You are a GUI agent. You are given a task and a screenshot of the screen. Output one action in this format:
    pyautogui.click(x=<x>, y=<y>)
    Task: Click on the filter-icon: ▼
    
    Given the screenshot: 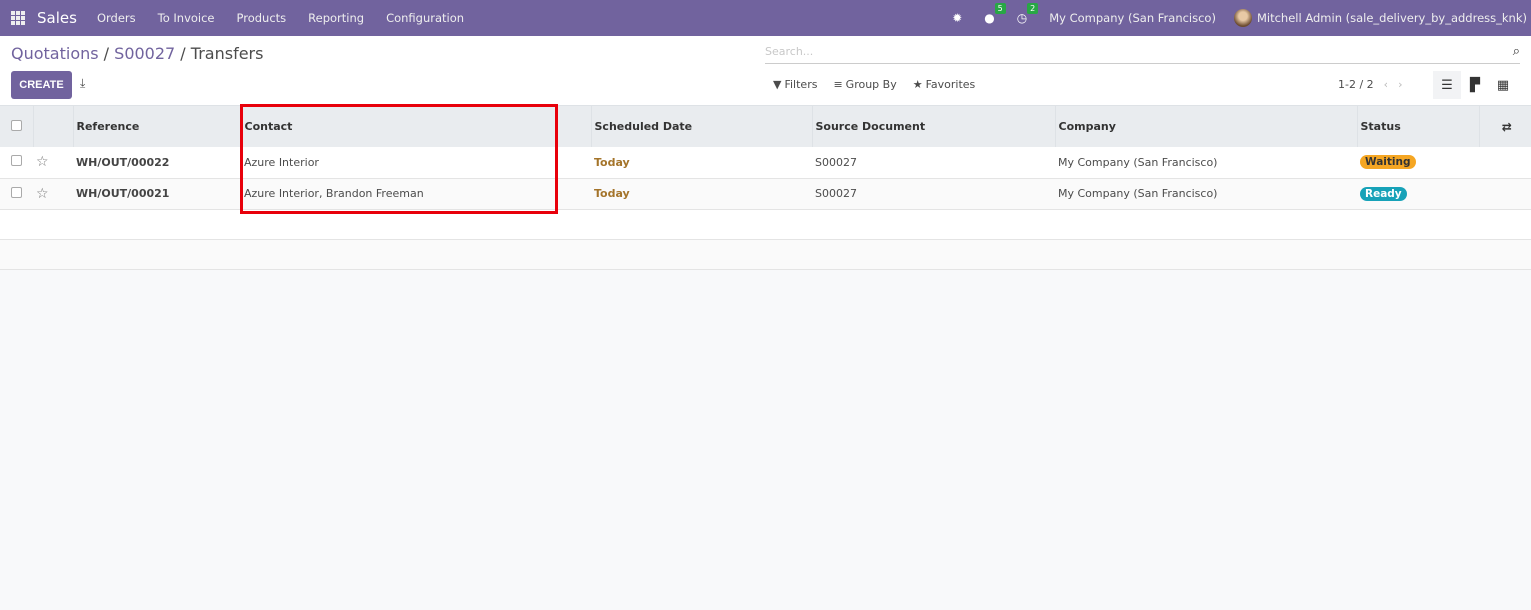 What is the action you would take?
    pyautogui.click(x=777, y=84)
    